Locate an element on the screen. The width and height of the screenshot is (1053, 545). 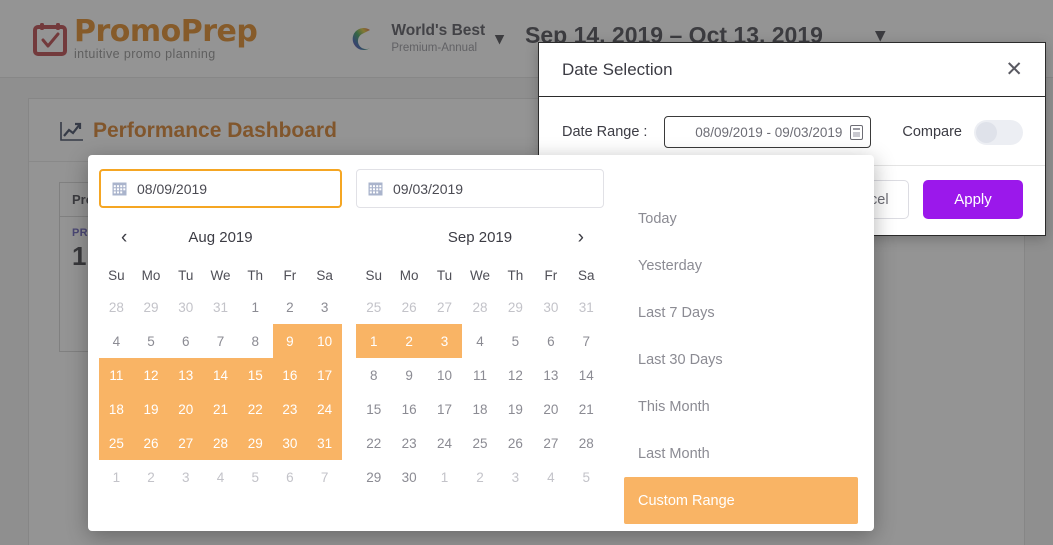
preset-range-item: Yesterday is located at coordinates (741, 265).